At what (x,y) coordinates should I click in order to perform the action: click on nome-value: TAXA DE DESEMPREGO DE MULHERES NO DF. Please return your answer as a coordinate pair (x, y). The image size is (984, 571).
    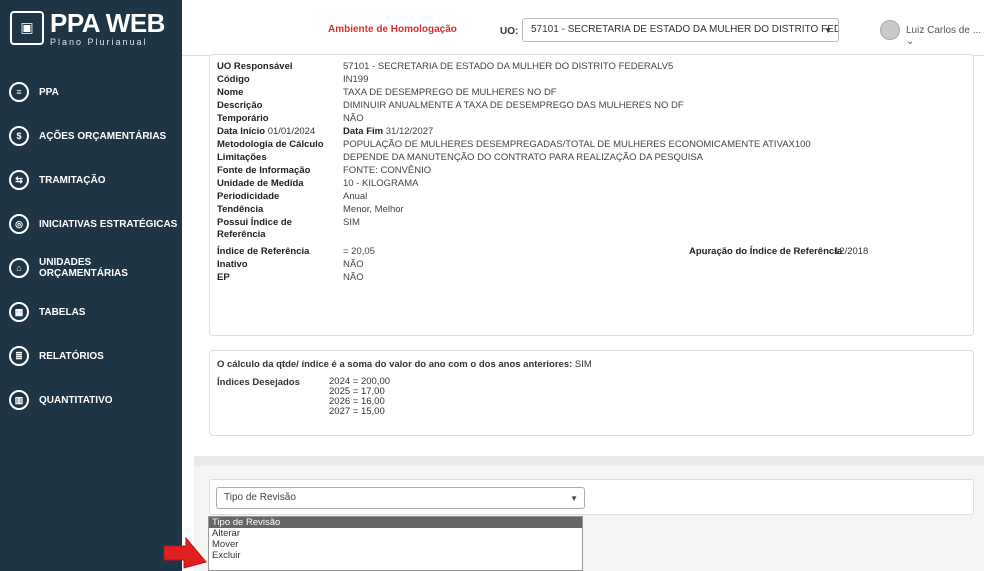
    Looking at the image, I should click on (450, 92).